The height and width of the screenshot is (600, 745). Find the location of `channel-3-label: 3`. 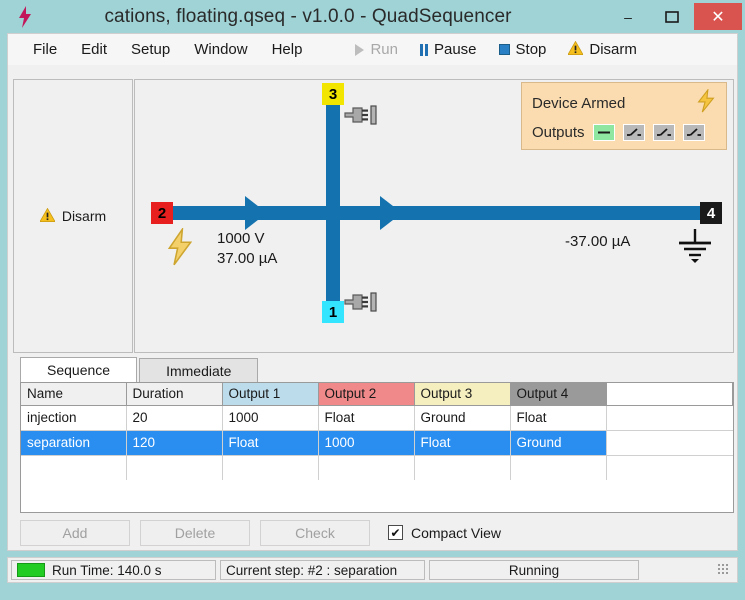

channel-3-label: 3 is located at coordinates (333, 94).